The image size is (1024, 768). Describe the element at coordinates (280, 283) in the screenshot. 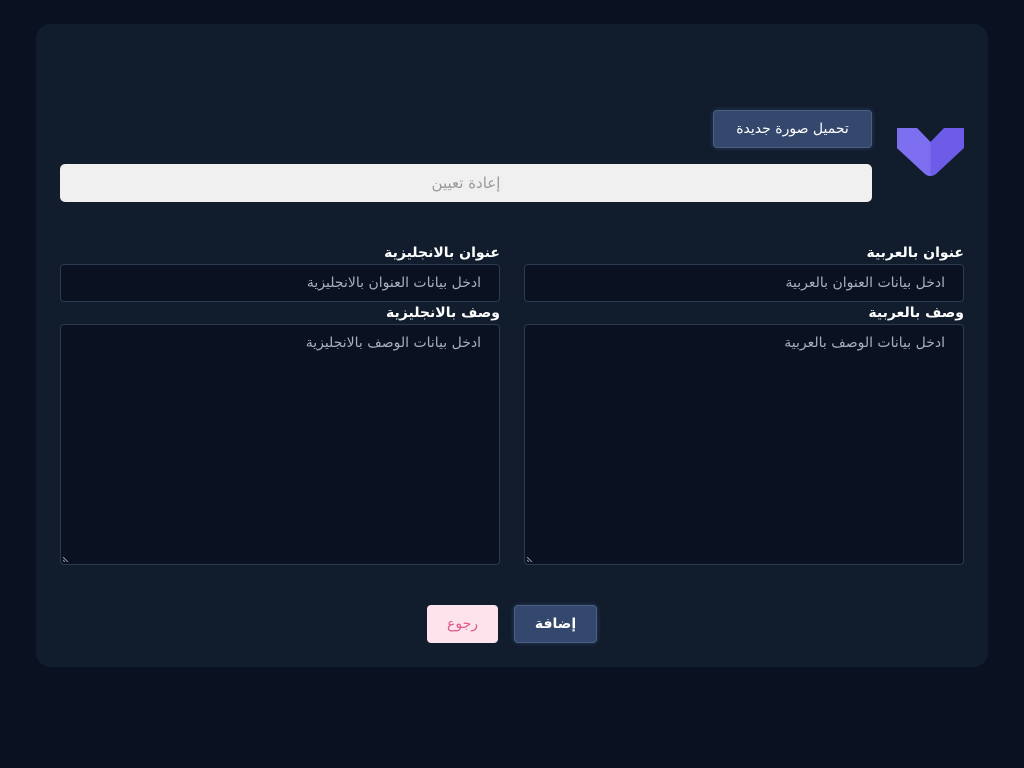

I see `title-en-input: ادخل بيانات العنوان بالانجليزية` at that location.